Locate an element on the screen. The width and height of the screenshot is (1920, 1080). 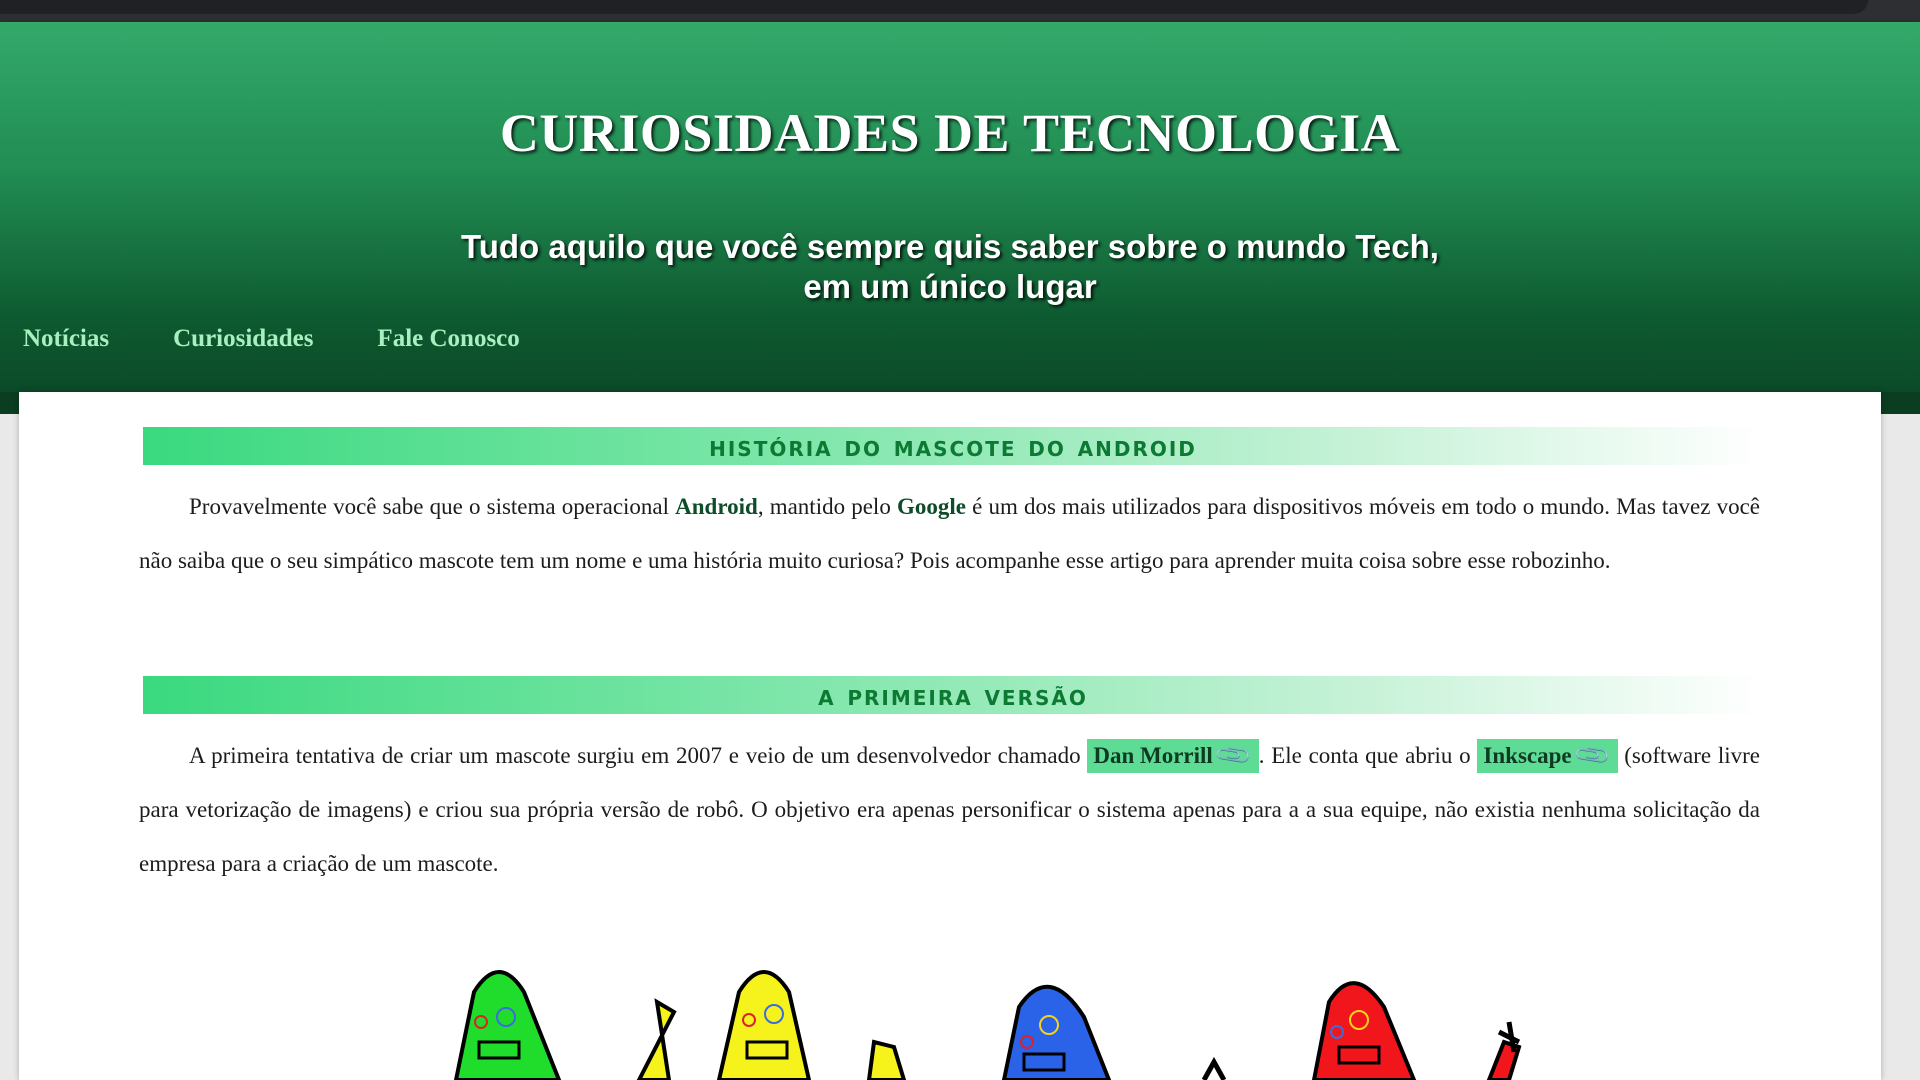
blue-robot is located at coordinates (1114, 1032).